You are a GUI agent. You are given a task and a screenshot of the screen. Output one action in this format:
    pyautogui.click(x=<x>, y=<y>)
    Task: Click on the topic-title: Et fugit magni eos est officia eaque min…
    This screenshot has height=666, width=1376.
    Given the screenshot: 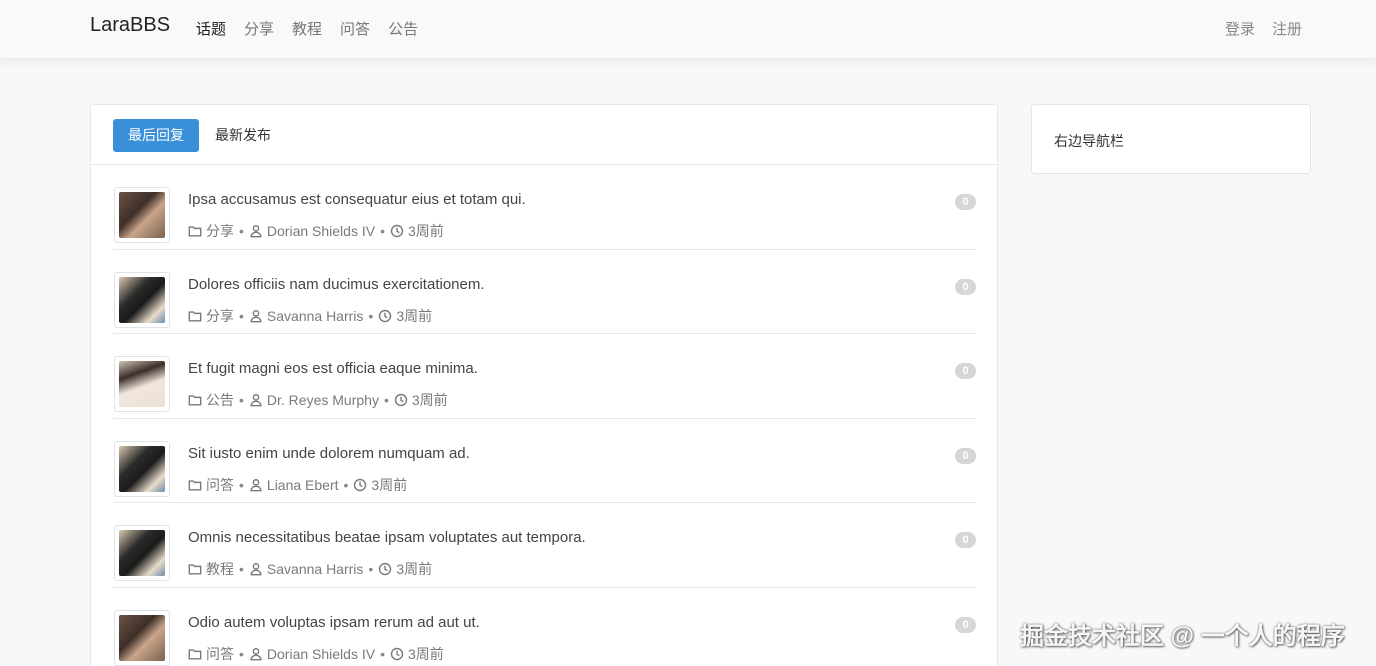 What is the action you would take?
    pyautogui.click(x=333, y=368)
    